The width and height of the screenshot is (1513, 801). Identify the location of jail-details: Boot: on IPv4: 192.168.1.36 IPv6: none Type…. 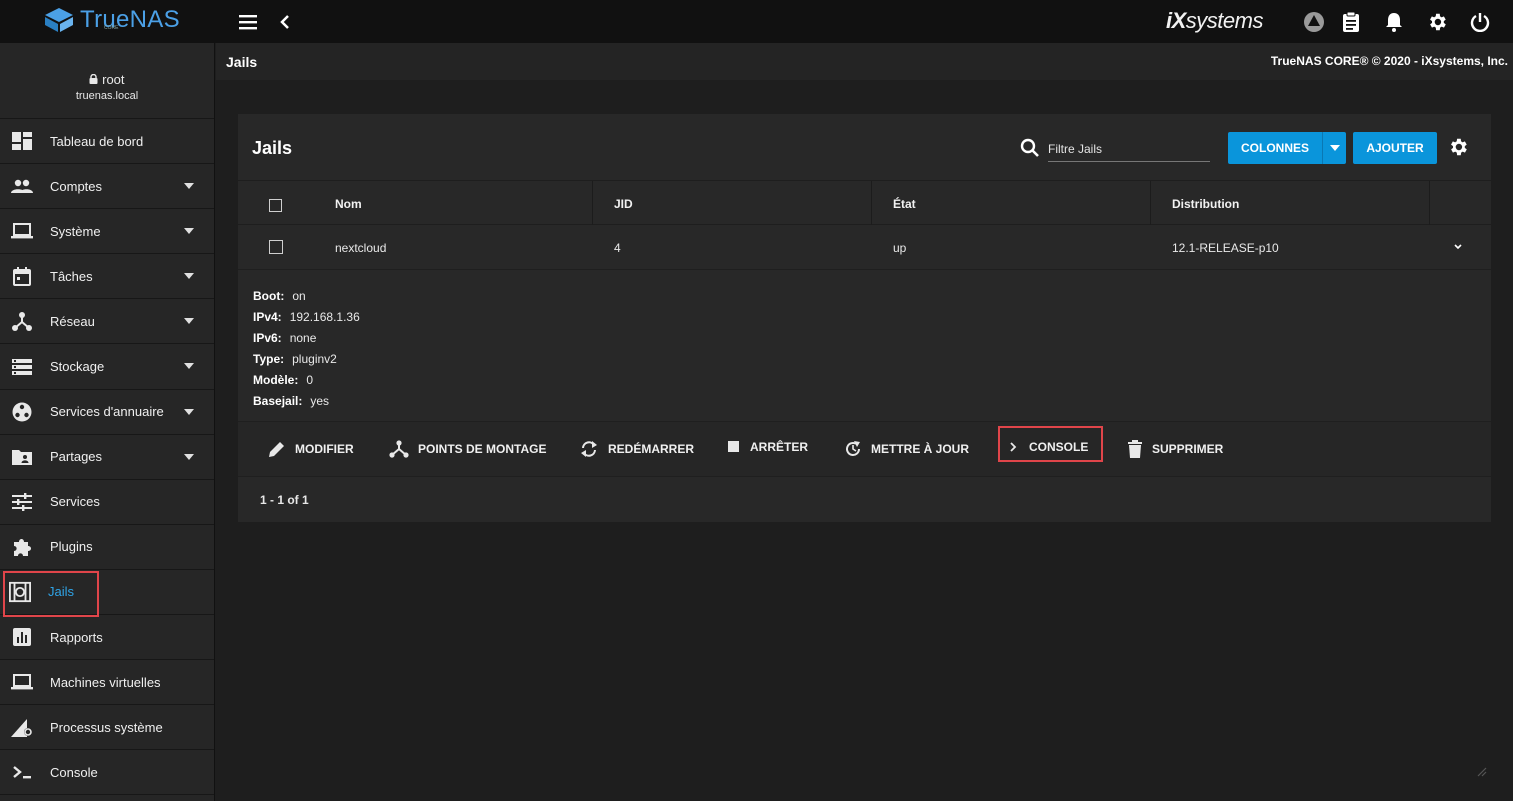
(306, 349).